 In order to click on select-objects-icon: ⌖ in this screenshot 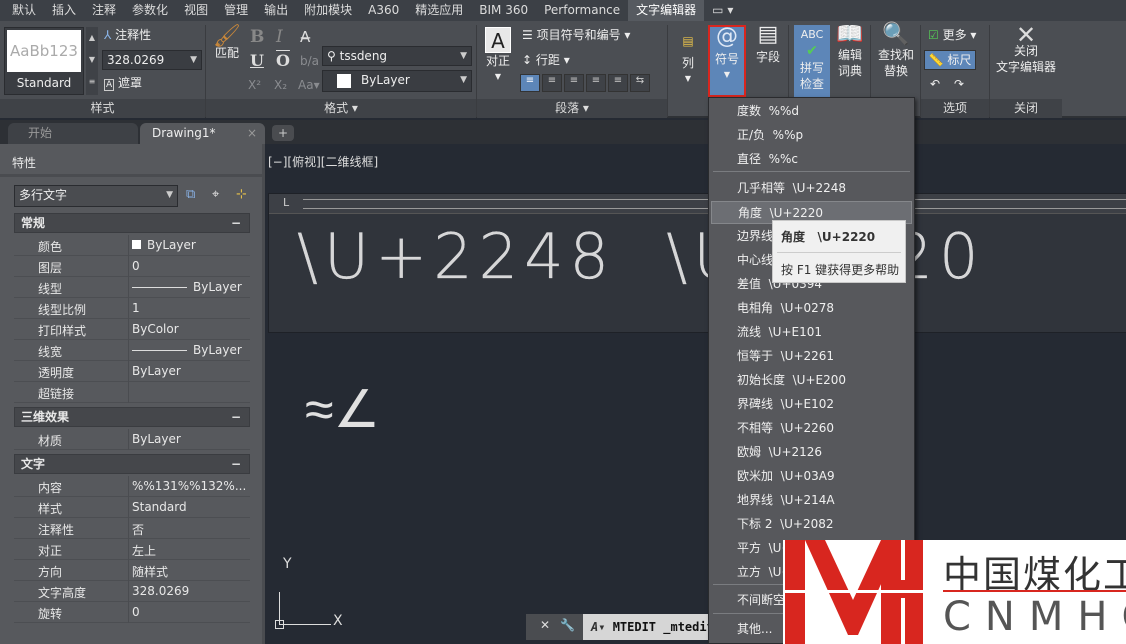, I will do `click(215, 194)`.